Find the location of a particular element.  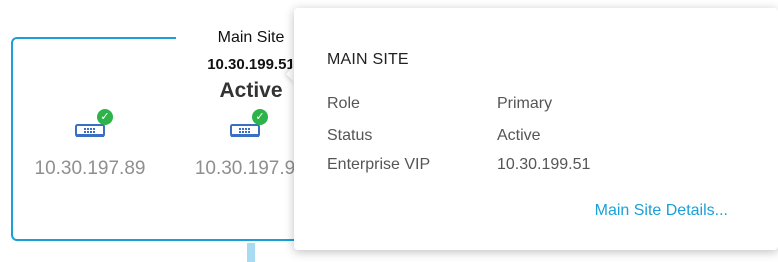

row-label: Status is located at coordinates (350, 135).